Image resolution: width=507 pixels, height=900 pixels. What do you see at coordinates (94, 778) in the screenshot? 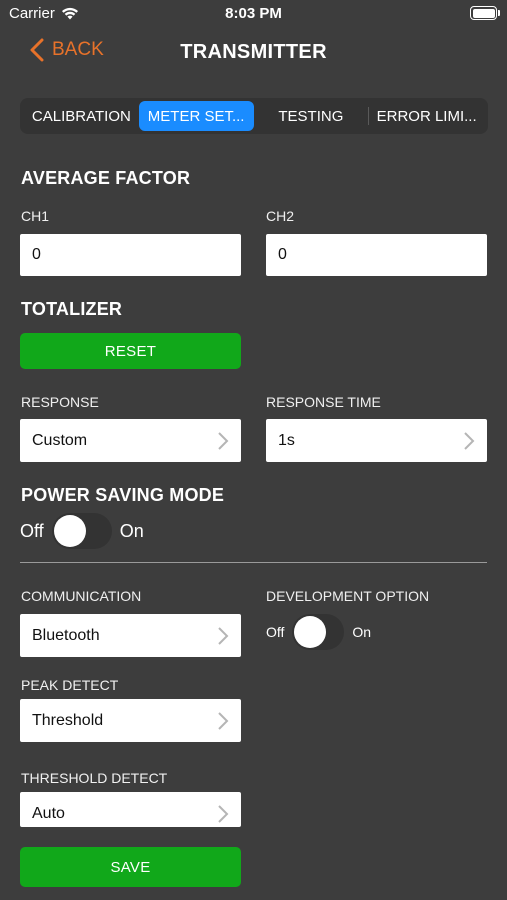
I see `threshold-detect-label: THRESHOLD DETECT` at bounding box center [94, 778].